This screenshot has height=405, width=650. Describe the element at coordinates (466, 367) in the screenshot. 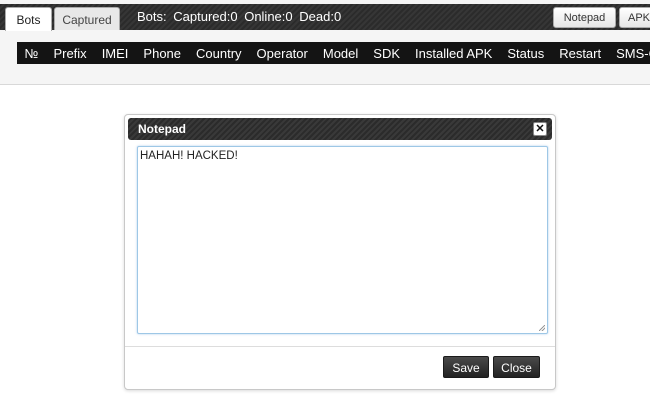

I see `save-button: Save` at that location.